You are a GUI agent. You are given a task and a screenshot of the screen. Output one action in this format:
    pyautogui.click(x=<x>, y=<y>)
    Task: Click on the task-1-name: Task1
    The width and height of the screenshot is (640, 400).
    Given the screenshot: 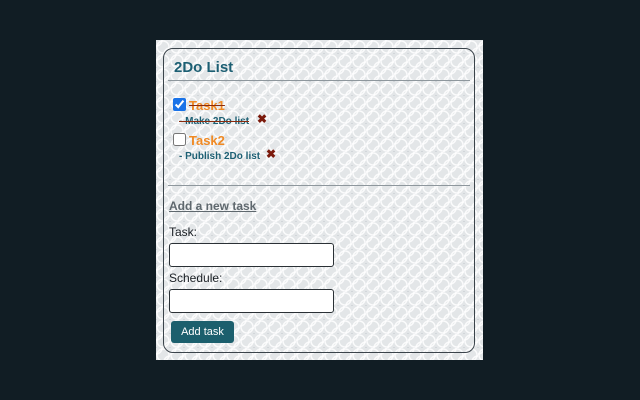 What is the action you would take?
    pyautogui.click(x=207, y=105)
    